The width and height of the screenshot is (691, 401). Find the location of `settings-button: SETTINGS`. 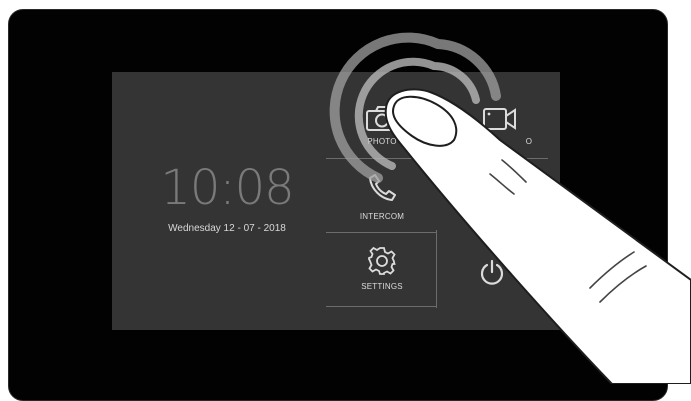

settings-button: SETTINGS is located at coordinates (382, 272).